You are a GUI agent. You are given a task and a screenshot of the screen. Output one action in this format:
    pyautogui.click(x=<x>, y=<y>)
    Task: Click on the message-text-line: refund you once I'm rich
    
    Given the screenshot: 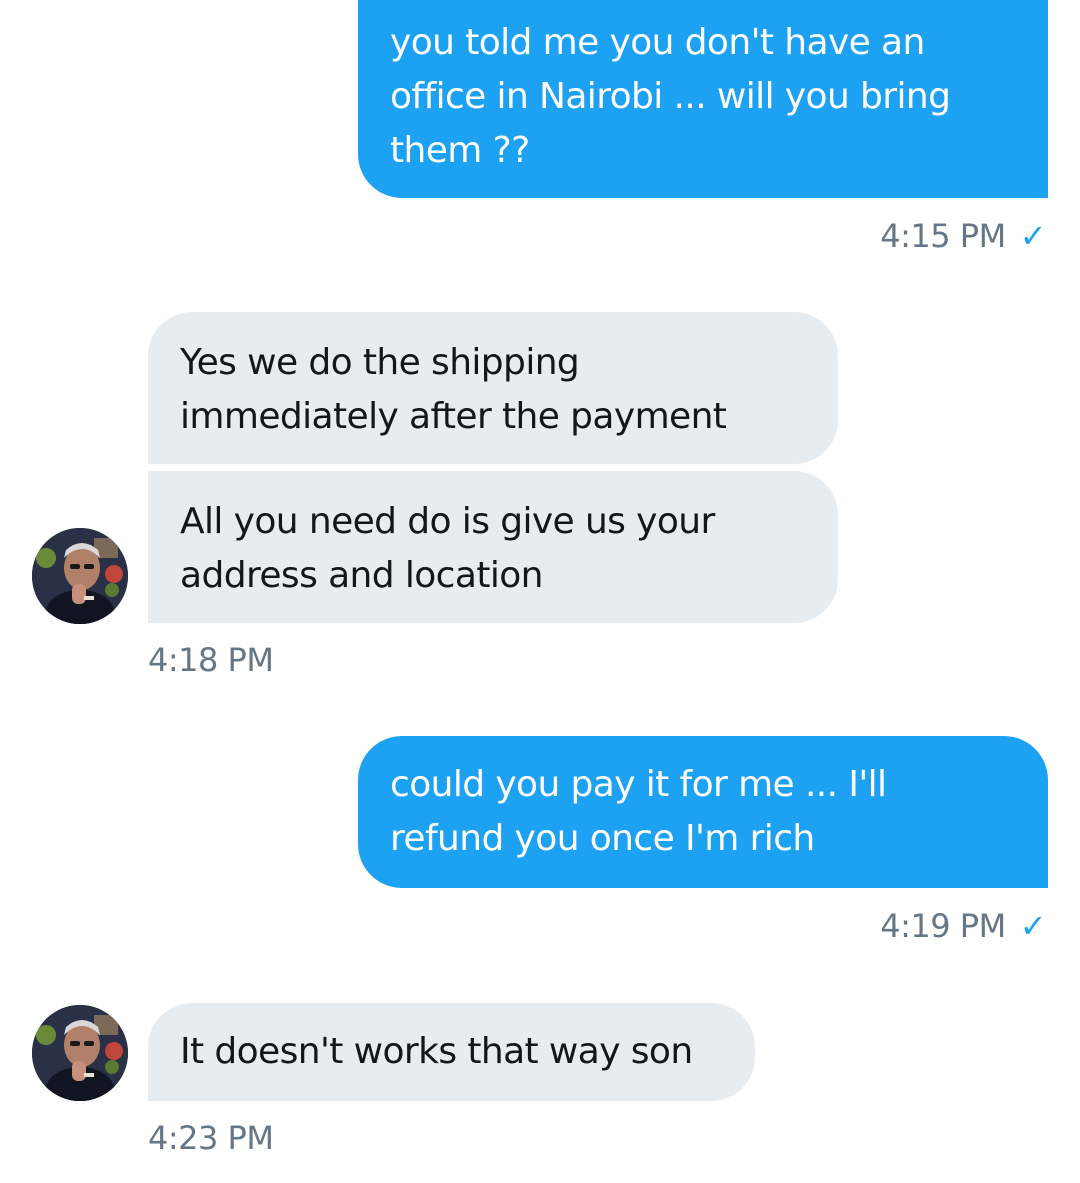 What is the action you would take?
    pyautogui.click(x=602, y=838)
    